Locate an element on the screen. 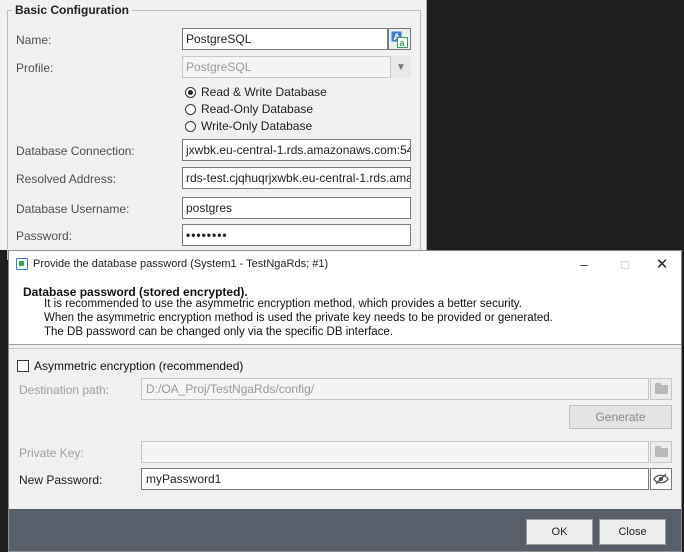 This screenshot has height=552, width=684. generate-button: Generate is located at coordinates (620, 417).